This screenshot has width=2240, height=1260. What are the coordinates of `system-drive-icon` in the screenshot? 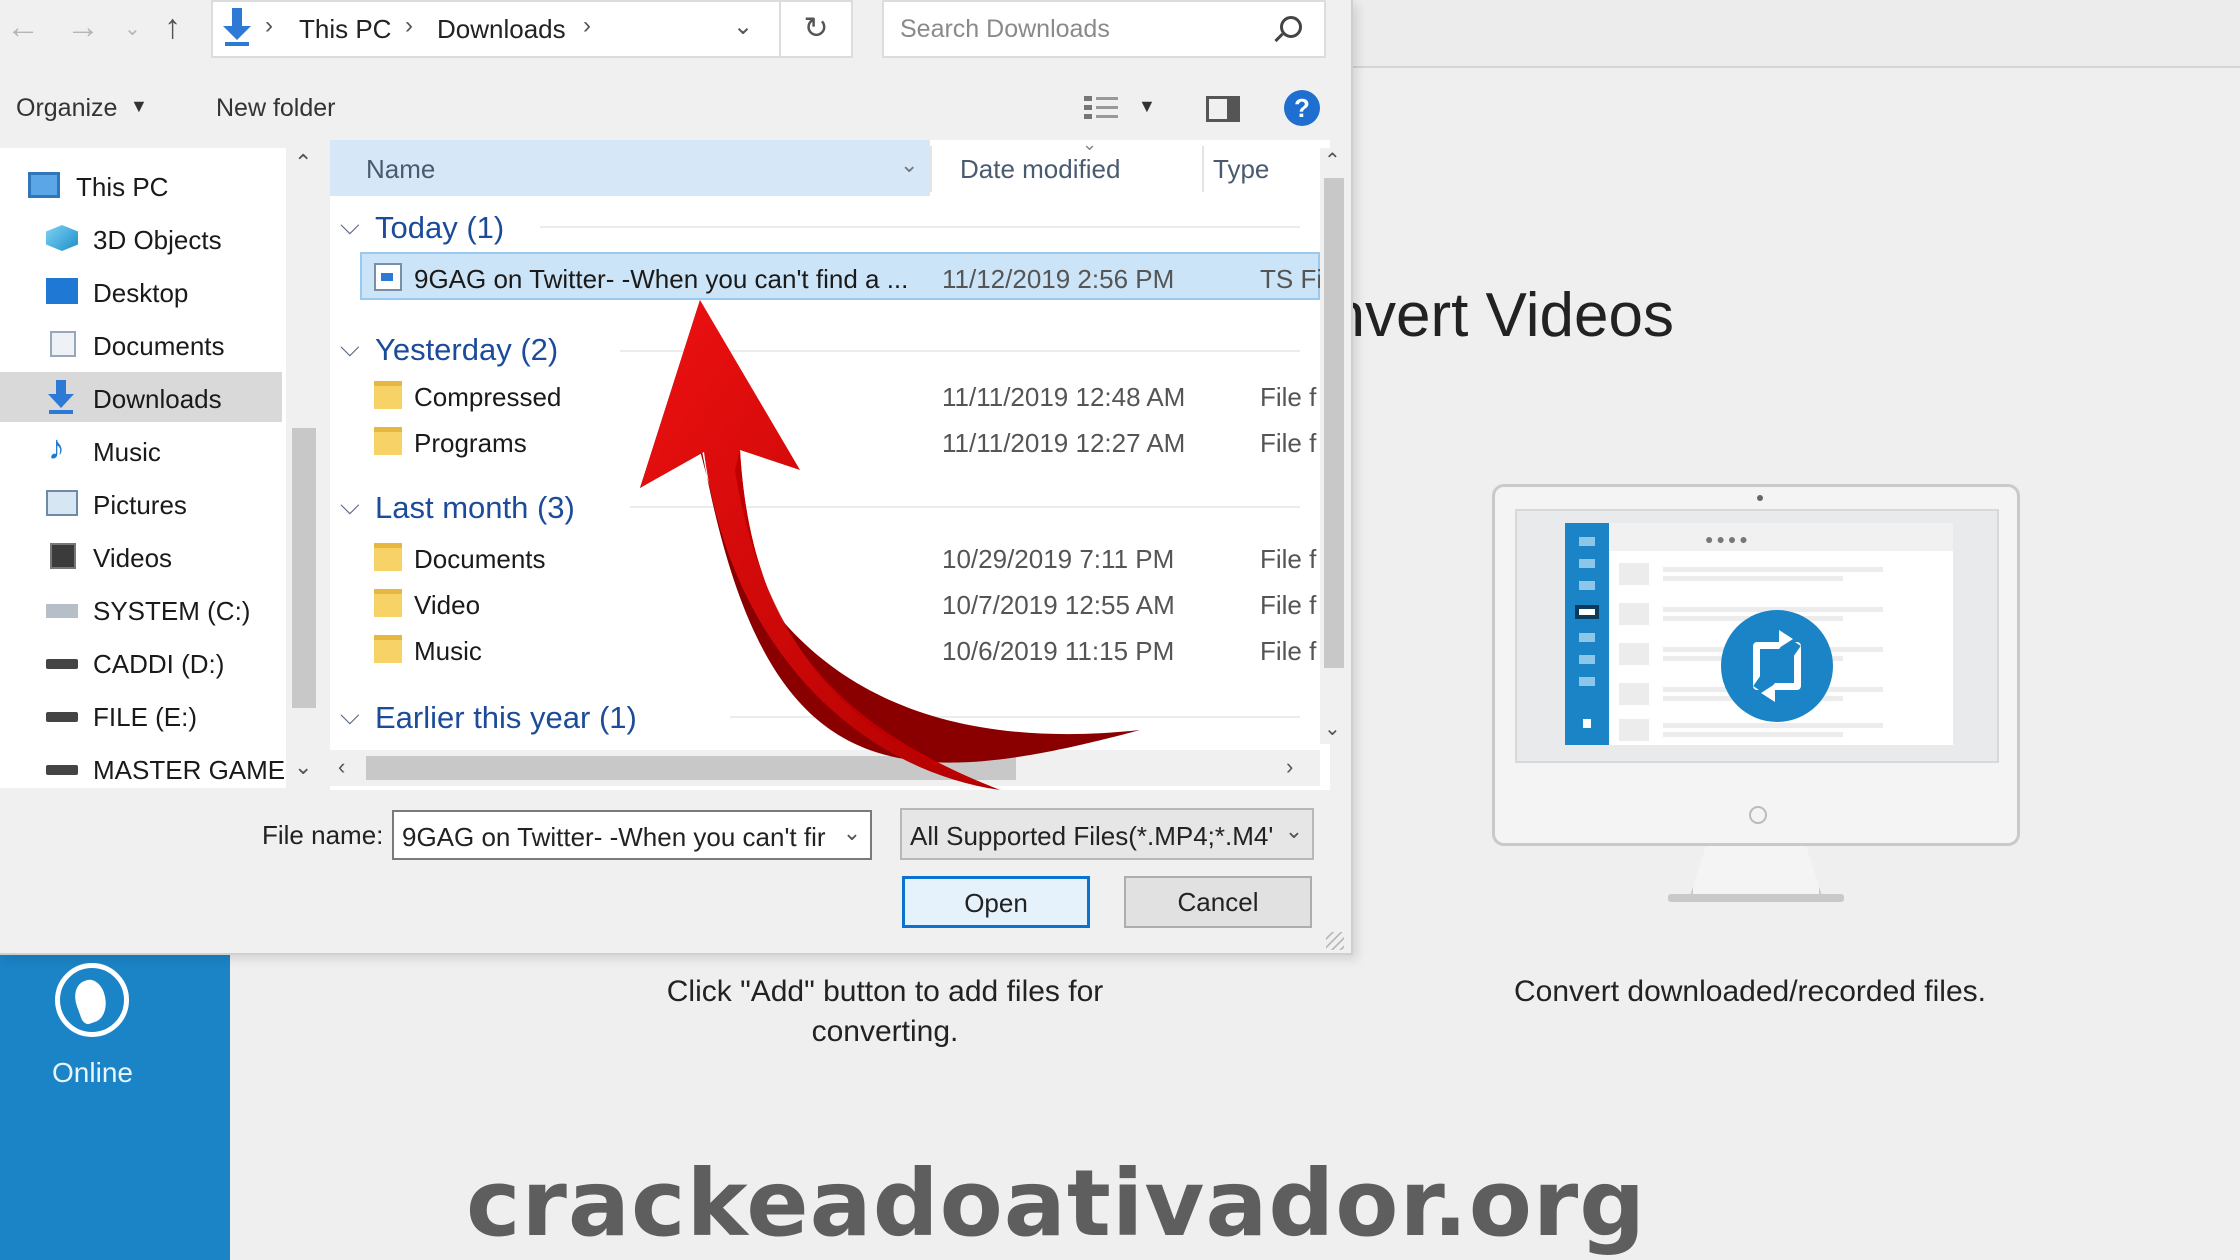 It's located at (62, 611).